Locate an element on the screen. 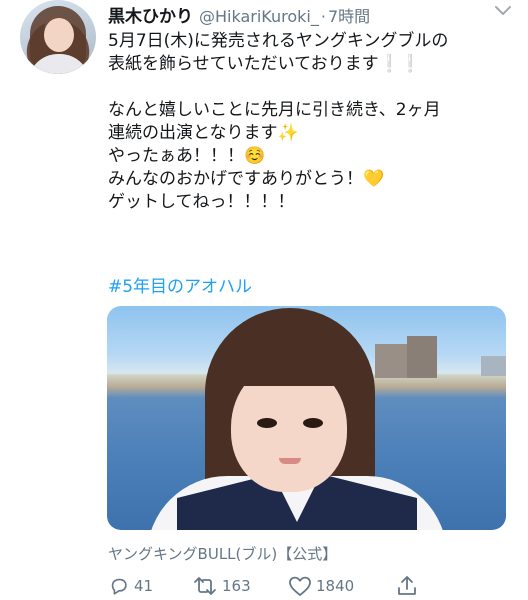 The image size is (528, 600). retweet-button: 163 is located at coordinates (240, 586).